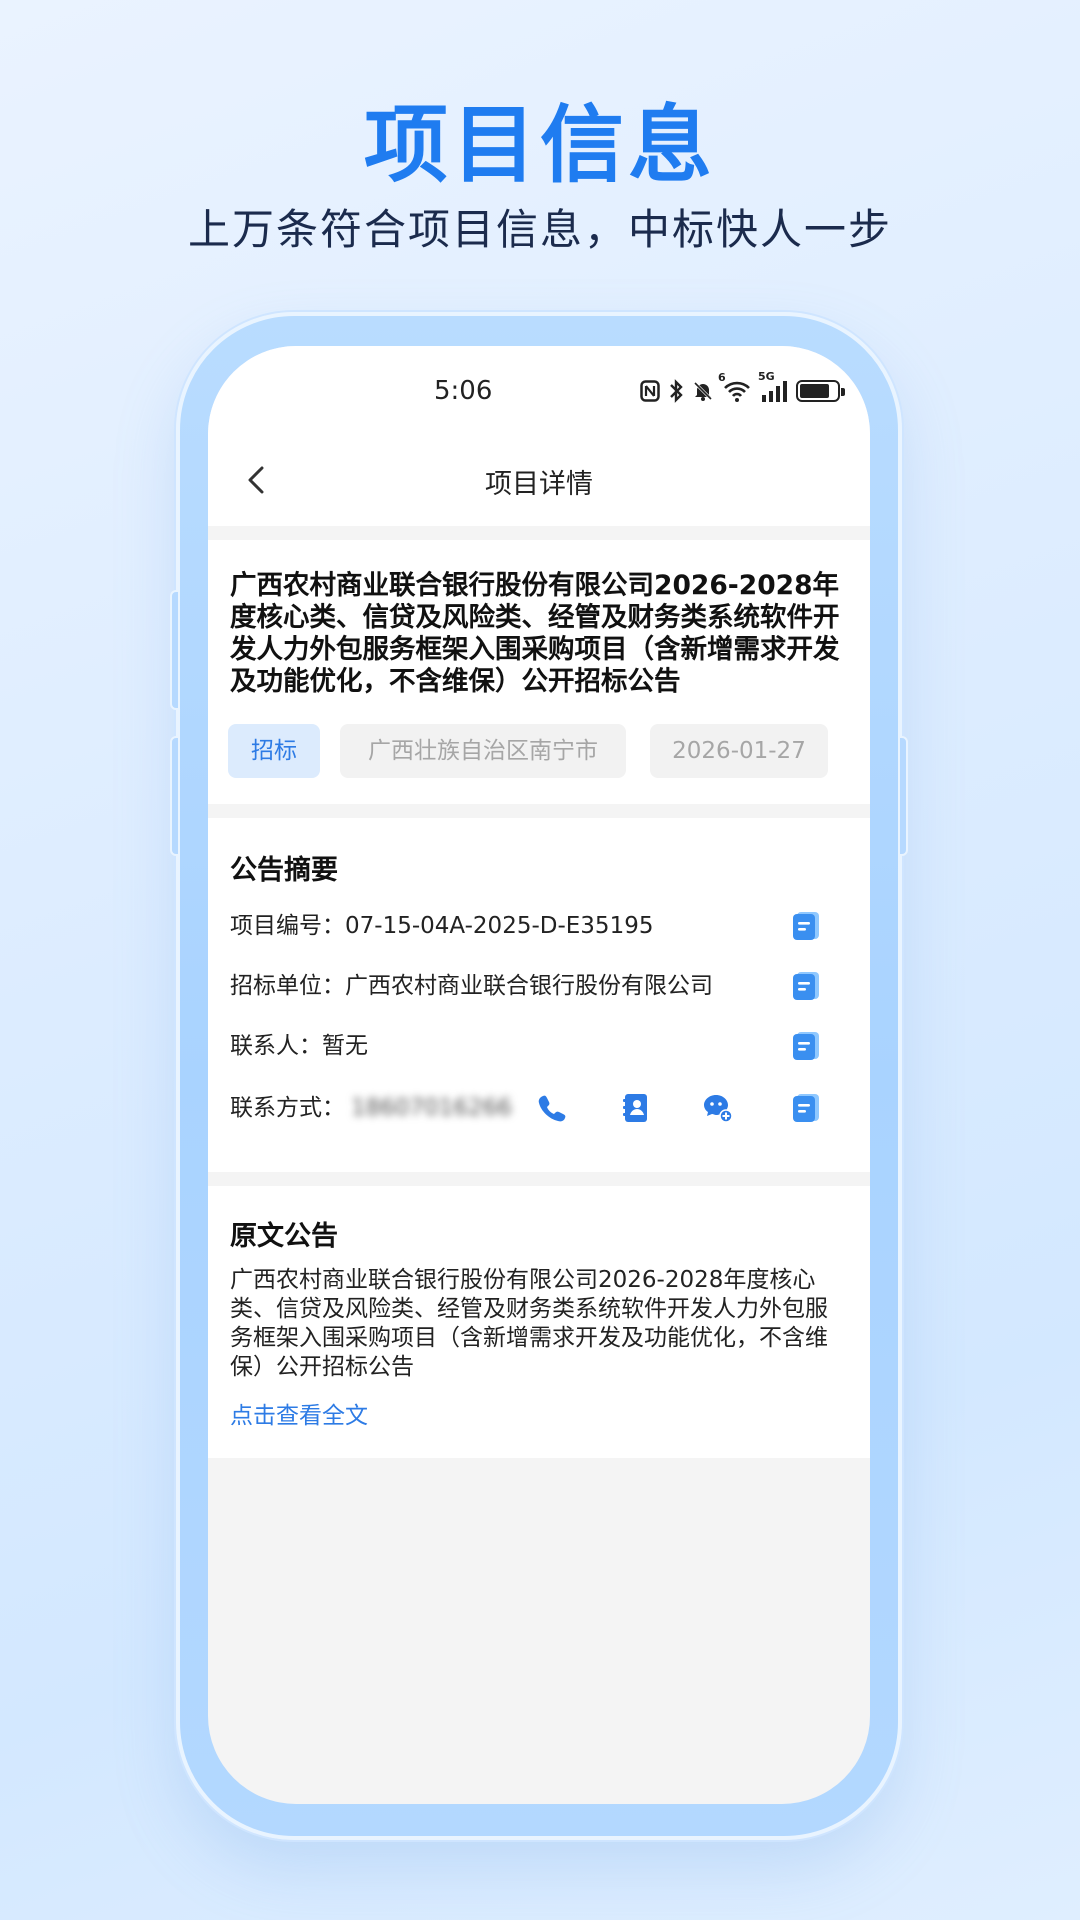 The width and height of the screenshot is (1080, 1920). I want to click on row-value: 暂无, so click(345, 1046).